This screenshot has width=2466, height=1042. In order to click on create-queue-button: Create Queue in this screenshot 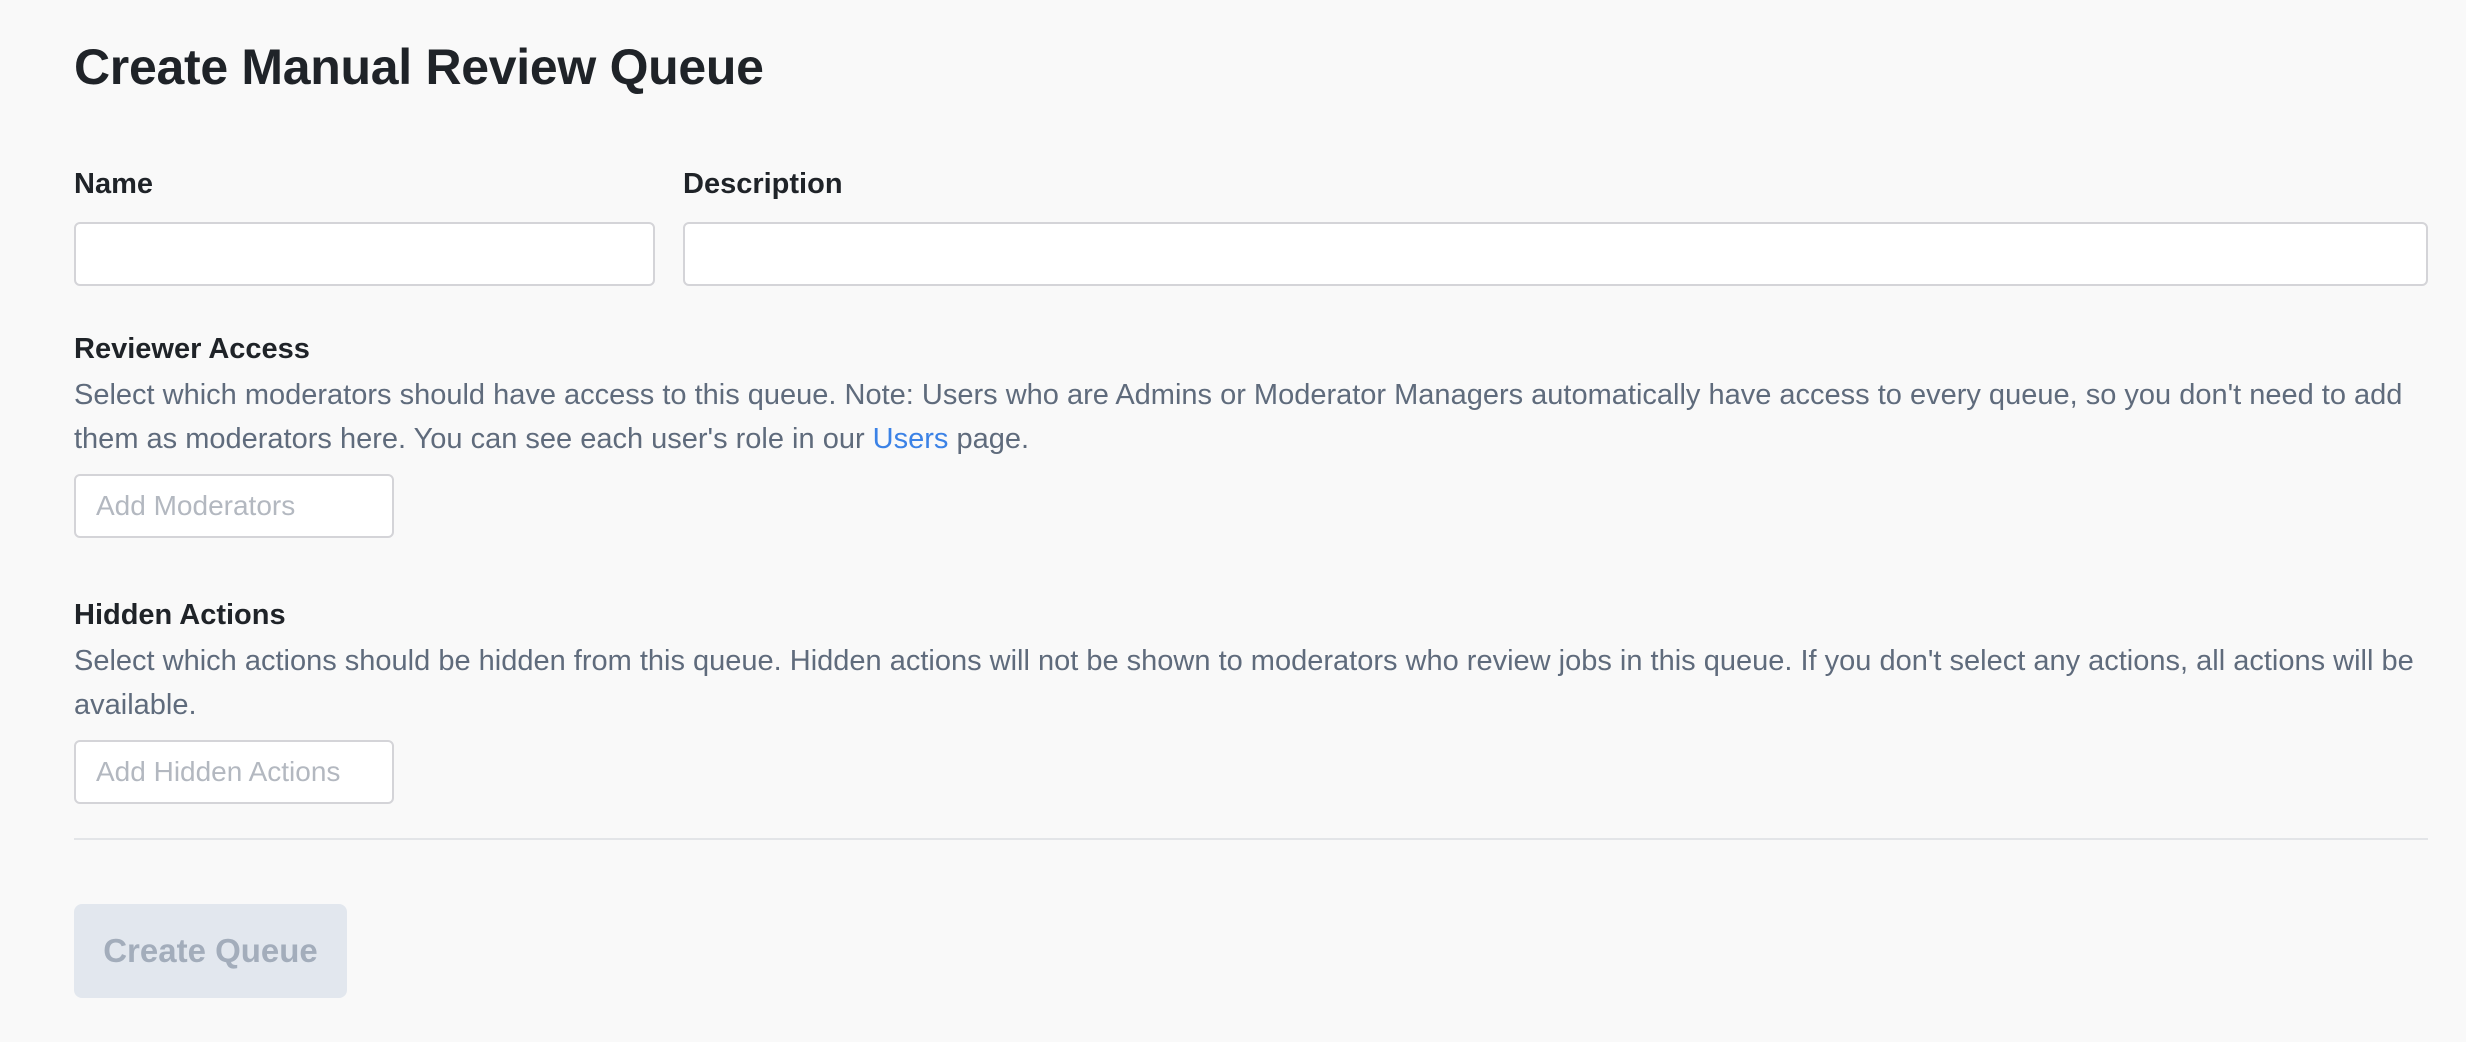, I will do `click(210, 951)`.